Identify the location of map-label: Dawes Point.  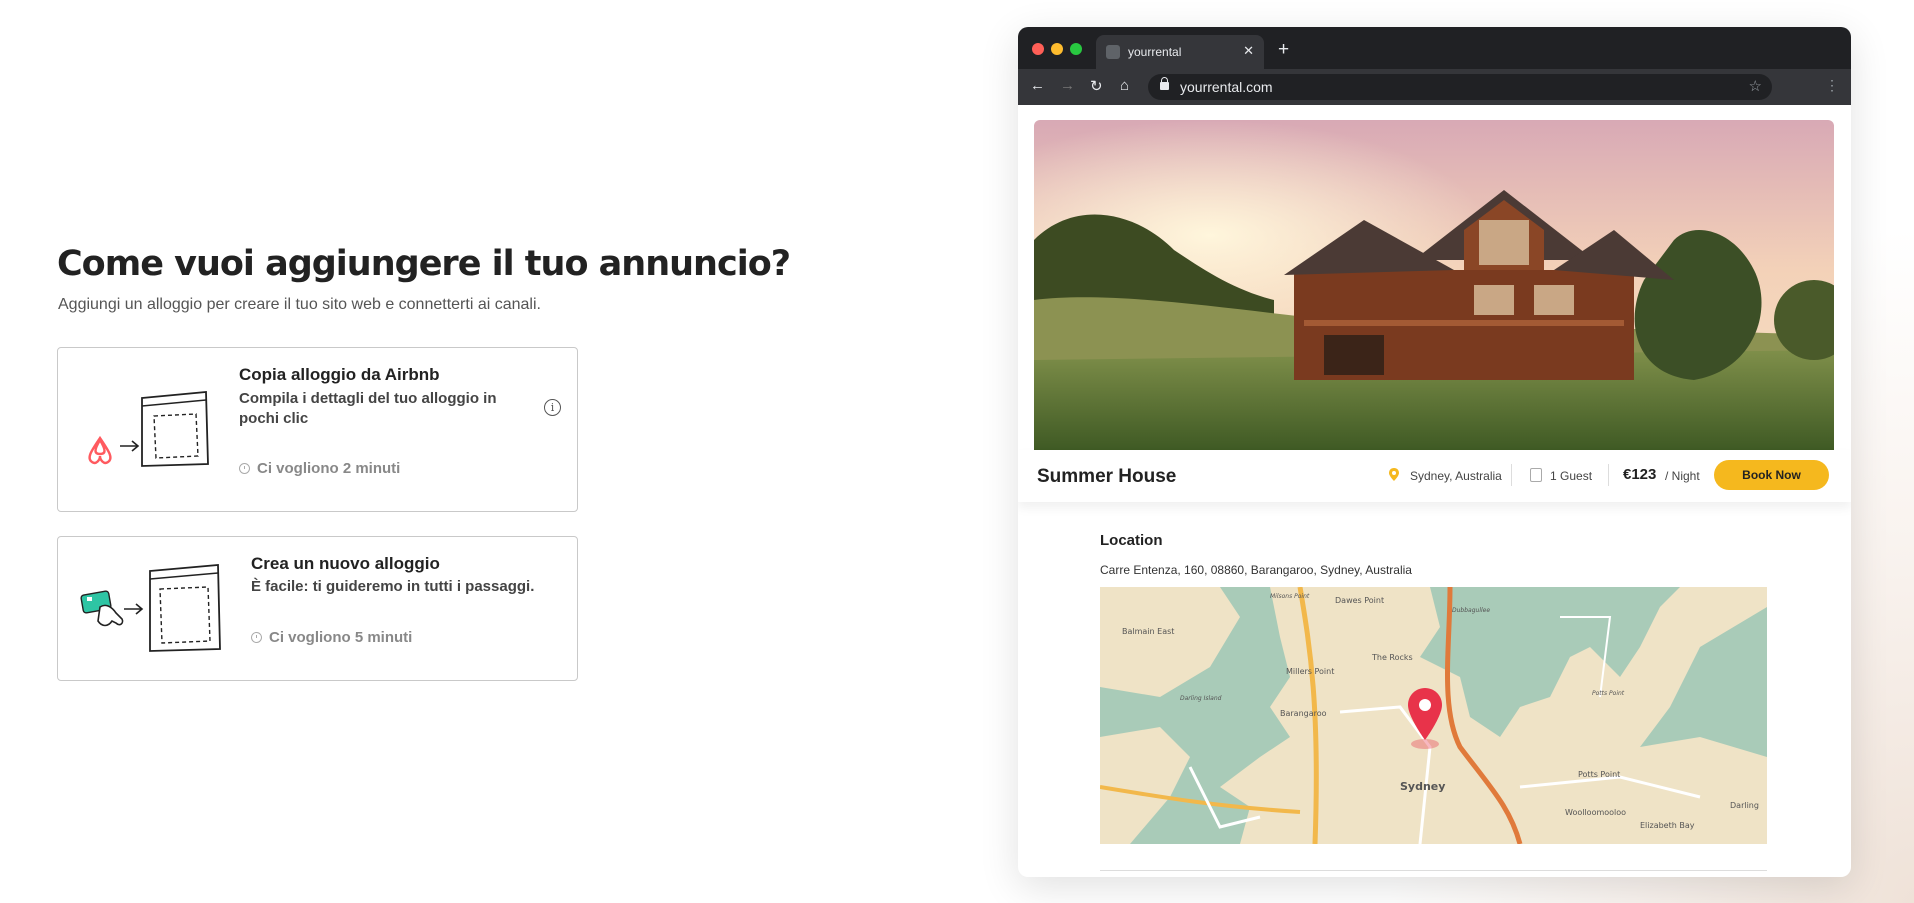
(1359, 600).